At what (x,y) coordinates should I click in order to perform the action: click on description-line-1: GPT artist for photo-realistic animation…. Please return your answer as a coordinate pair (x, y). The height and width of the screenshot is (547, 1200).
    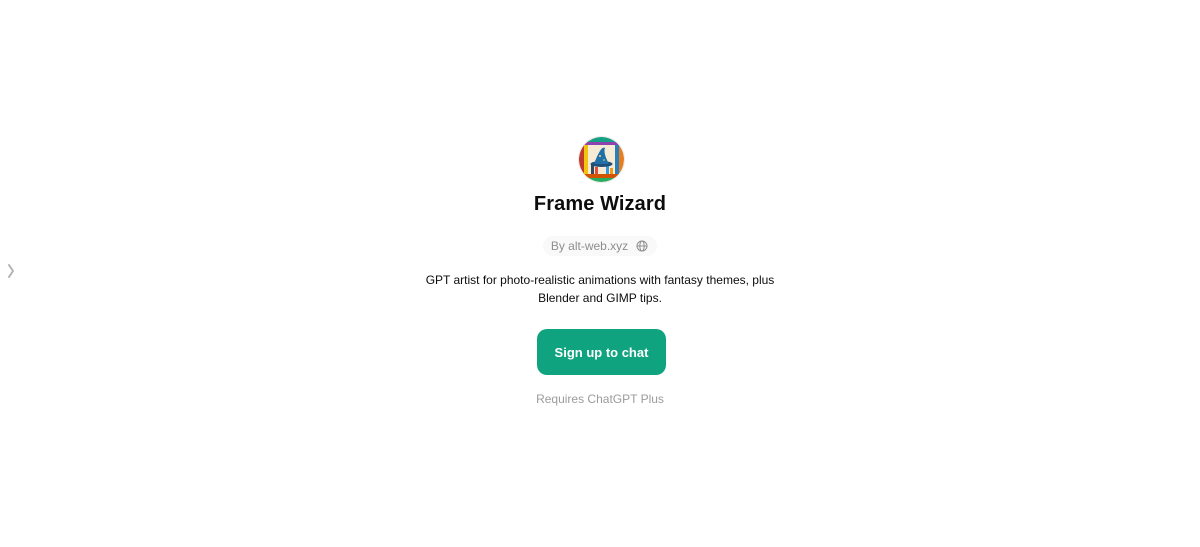
    Looking at the image, I should click on (600, 280).